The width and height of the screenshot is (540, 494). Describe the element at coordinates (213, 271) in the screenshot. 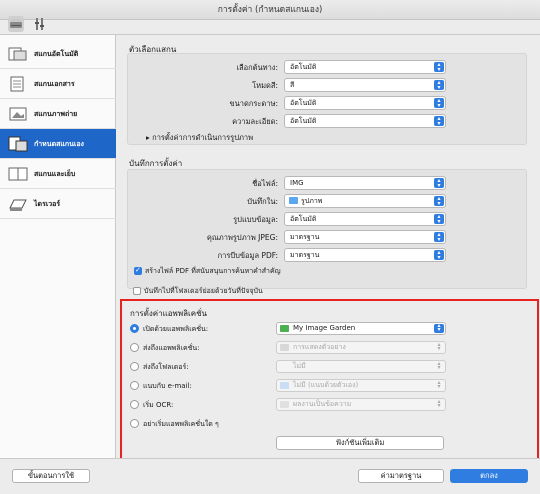

I see `checkbox-label: สร้างไฟล์ PDF ที่สนับสนุนการค้นหาคำสำคัญ` at that location.